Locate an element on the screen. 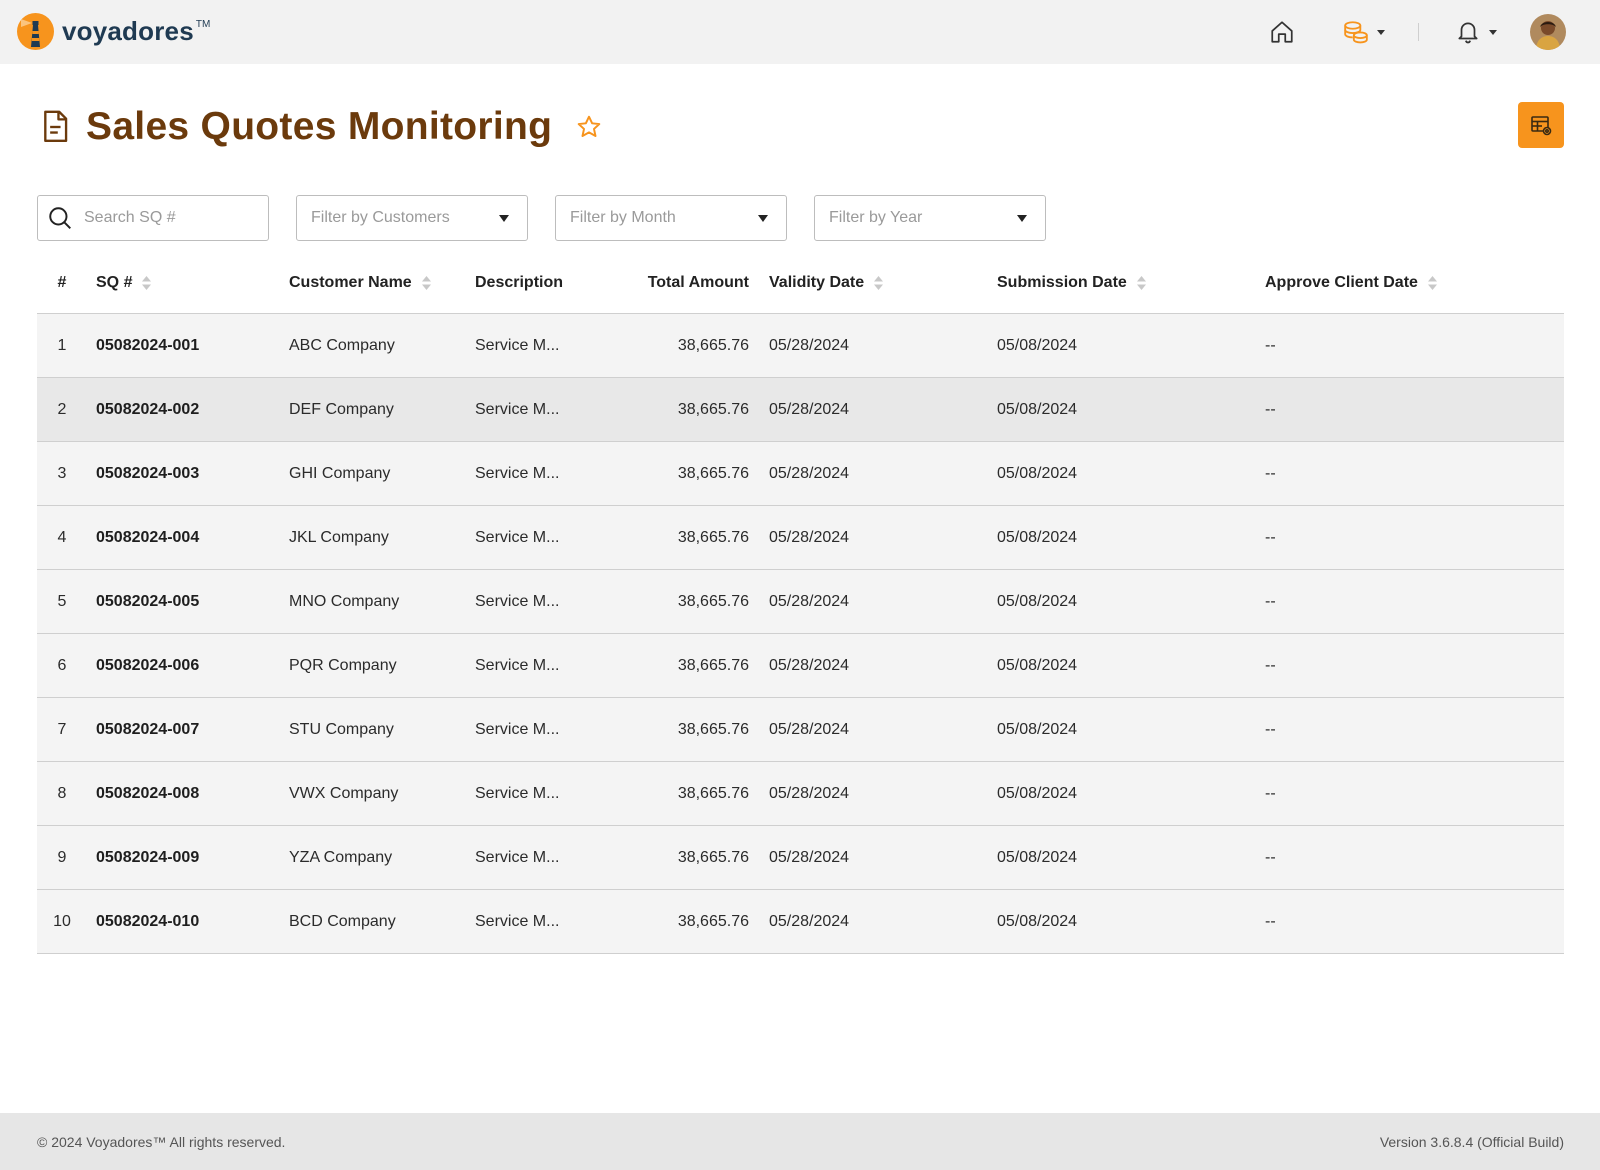 The width and height of the screenshot is (1600, 1170). filter-customers-select: Filter by Customers is located at coordinates (412, 218).